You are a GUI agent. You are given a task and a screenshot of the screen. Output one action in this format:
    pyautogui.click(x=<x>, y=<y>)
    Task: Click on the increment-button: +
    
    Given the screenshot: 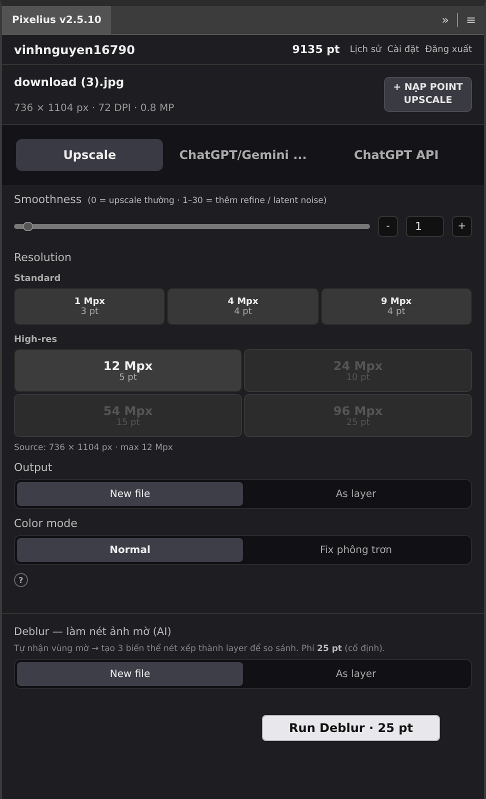 What is the action you would take?
    pyautogui.click(x=462, y=226)
    